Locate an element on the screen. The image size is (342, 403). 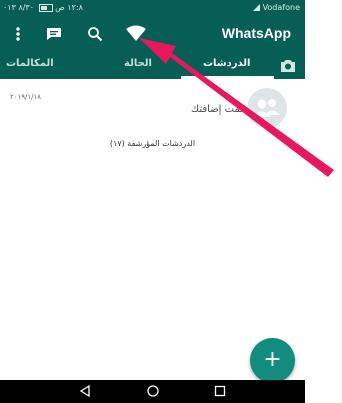
new-chat-icon is located at coordinates (54, 34).